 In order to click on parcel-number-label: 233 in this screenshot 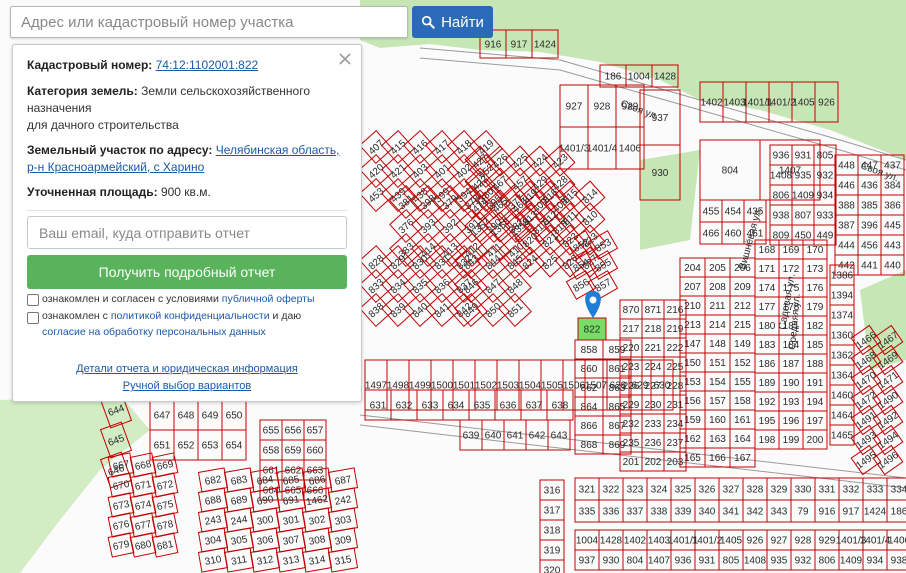, I will do `click(653, 424)`.